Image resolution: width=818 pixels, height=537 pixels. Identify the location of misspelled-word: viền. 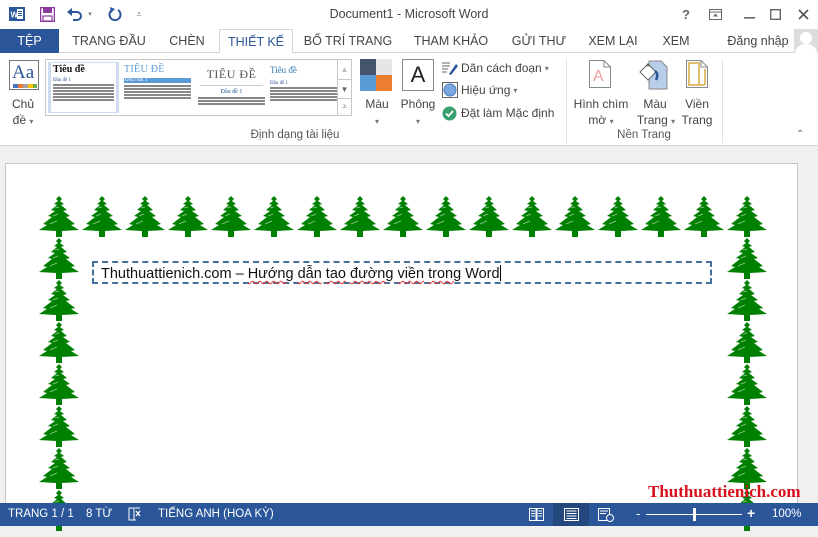
(410, 274).